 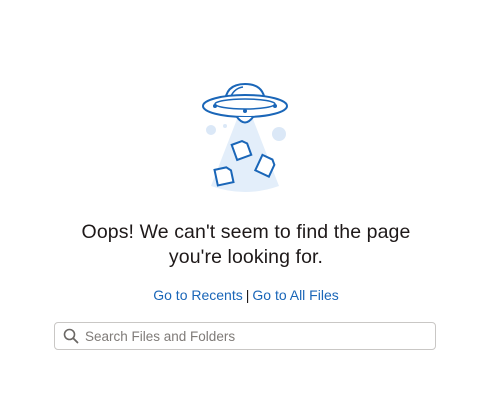 I want to click on error-message-line-1: Oops! We can't seem to find the page, so click(x=246, y=232).